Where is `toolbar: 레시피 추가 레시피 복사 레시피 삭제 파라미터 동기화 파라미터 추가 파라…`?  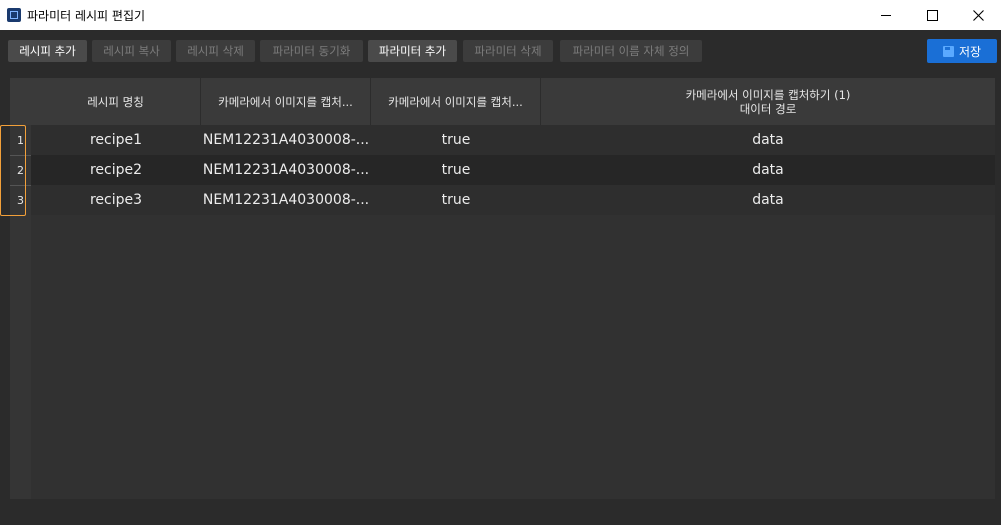 toolbar: 레시피 추가 레시피 복사 레시피 삭제 파라미터 동기화 파라미터 추가 파라… is located at coordinates (500, 50).